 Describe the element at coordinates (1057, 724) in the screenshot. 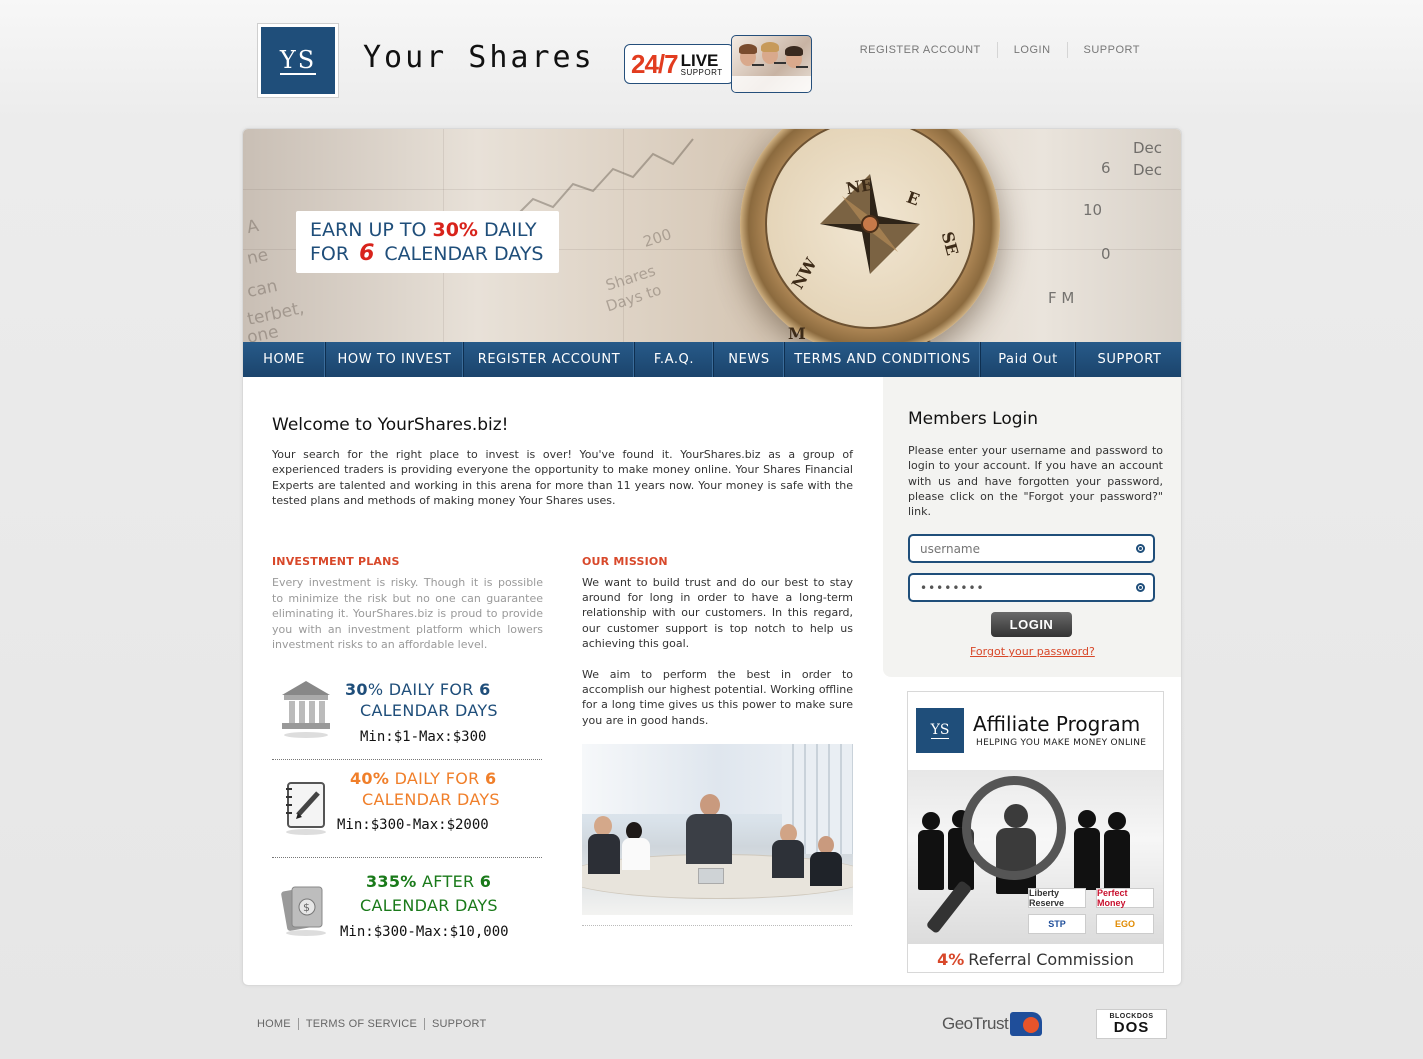

I see `affiliate-title: Affiliate Program` at that location.